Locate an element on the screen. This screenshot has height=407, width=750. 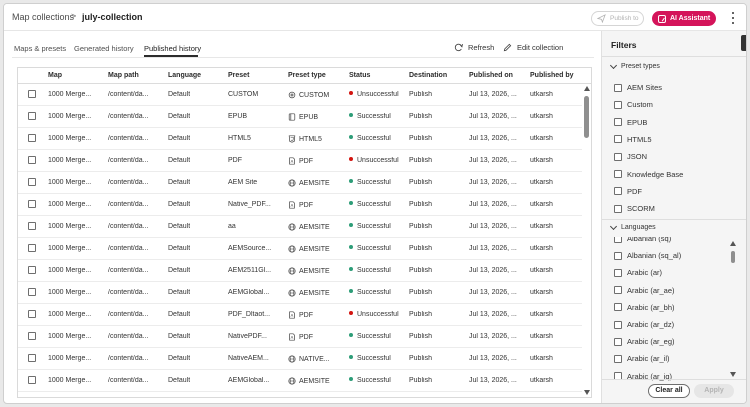
column-header-map: Map is located at coordinates (55, 75).